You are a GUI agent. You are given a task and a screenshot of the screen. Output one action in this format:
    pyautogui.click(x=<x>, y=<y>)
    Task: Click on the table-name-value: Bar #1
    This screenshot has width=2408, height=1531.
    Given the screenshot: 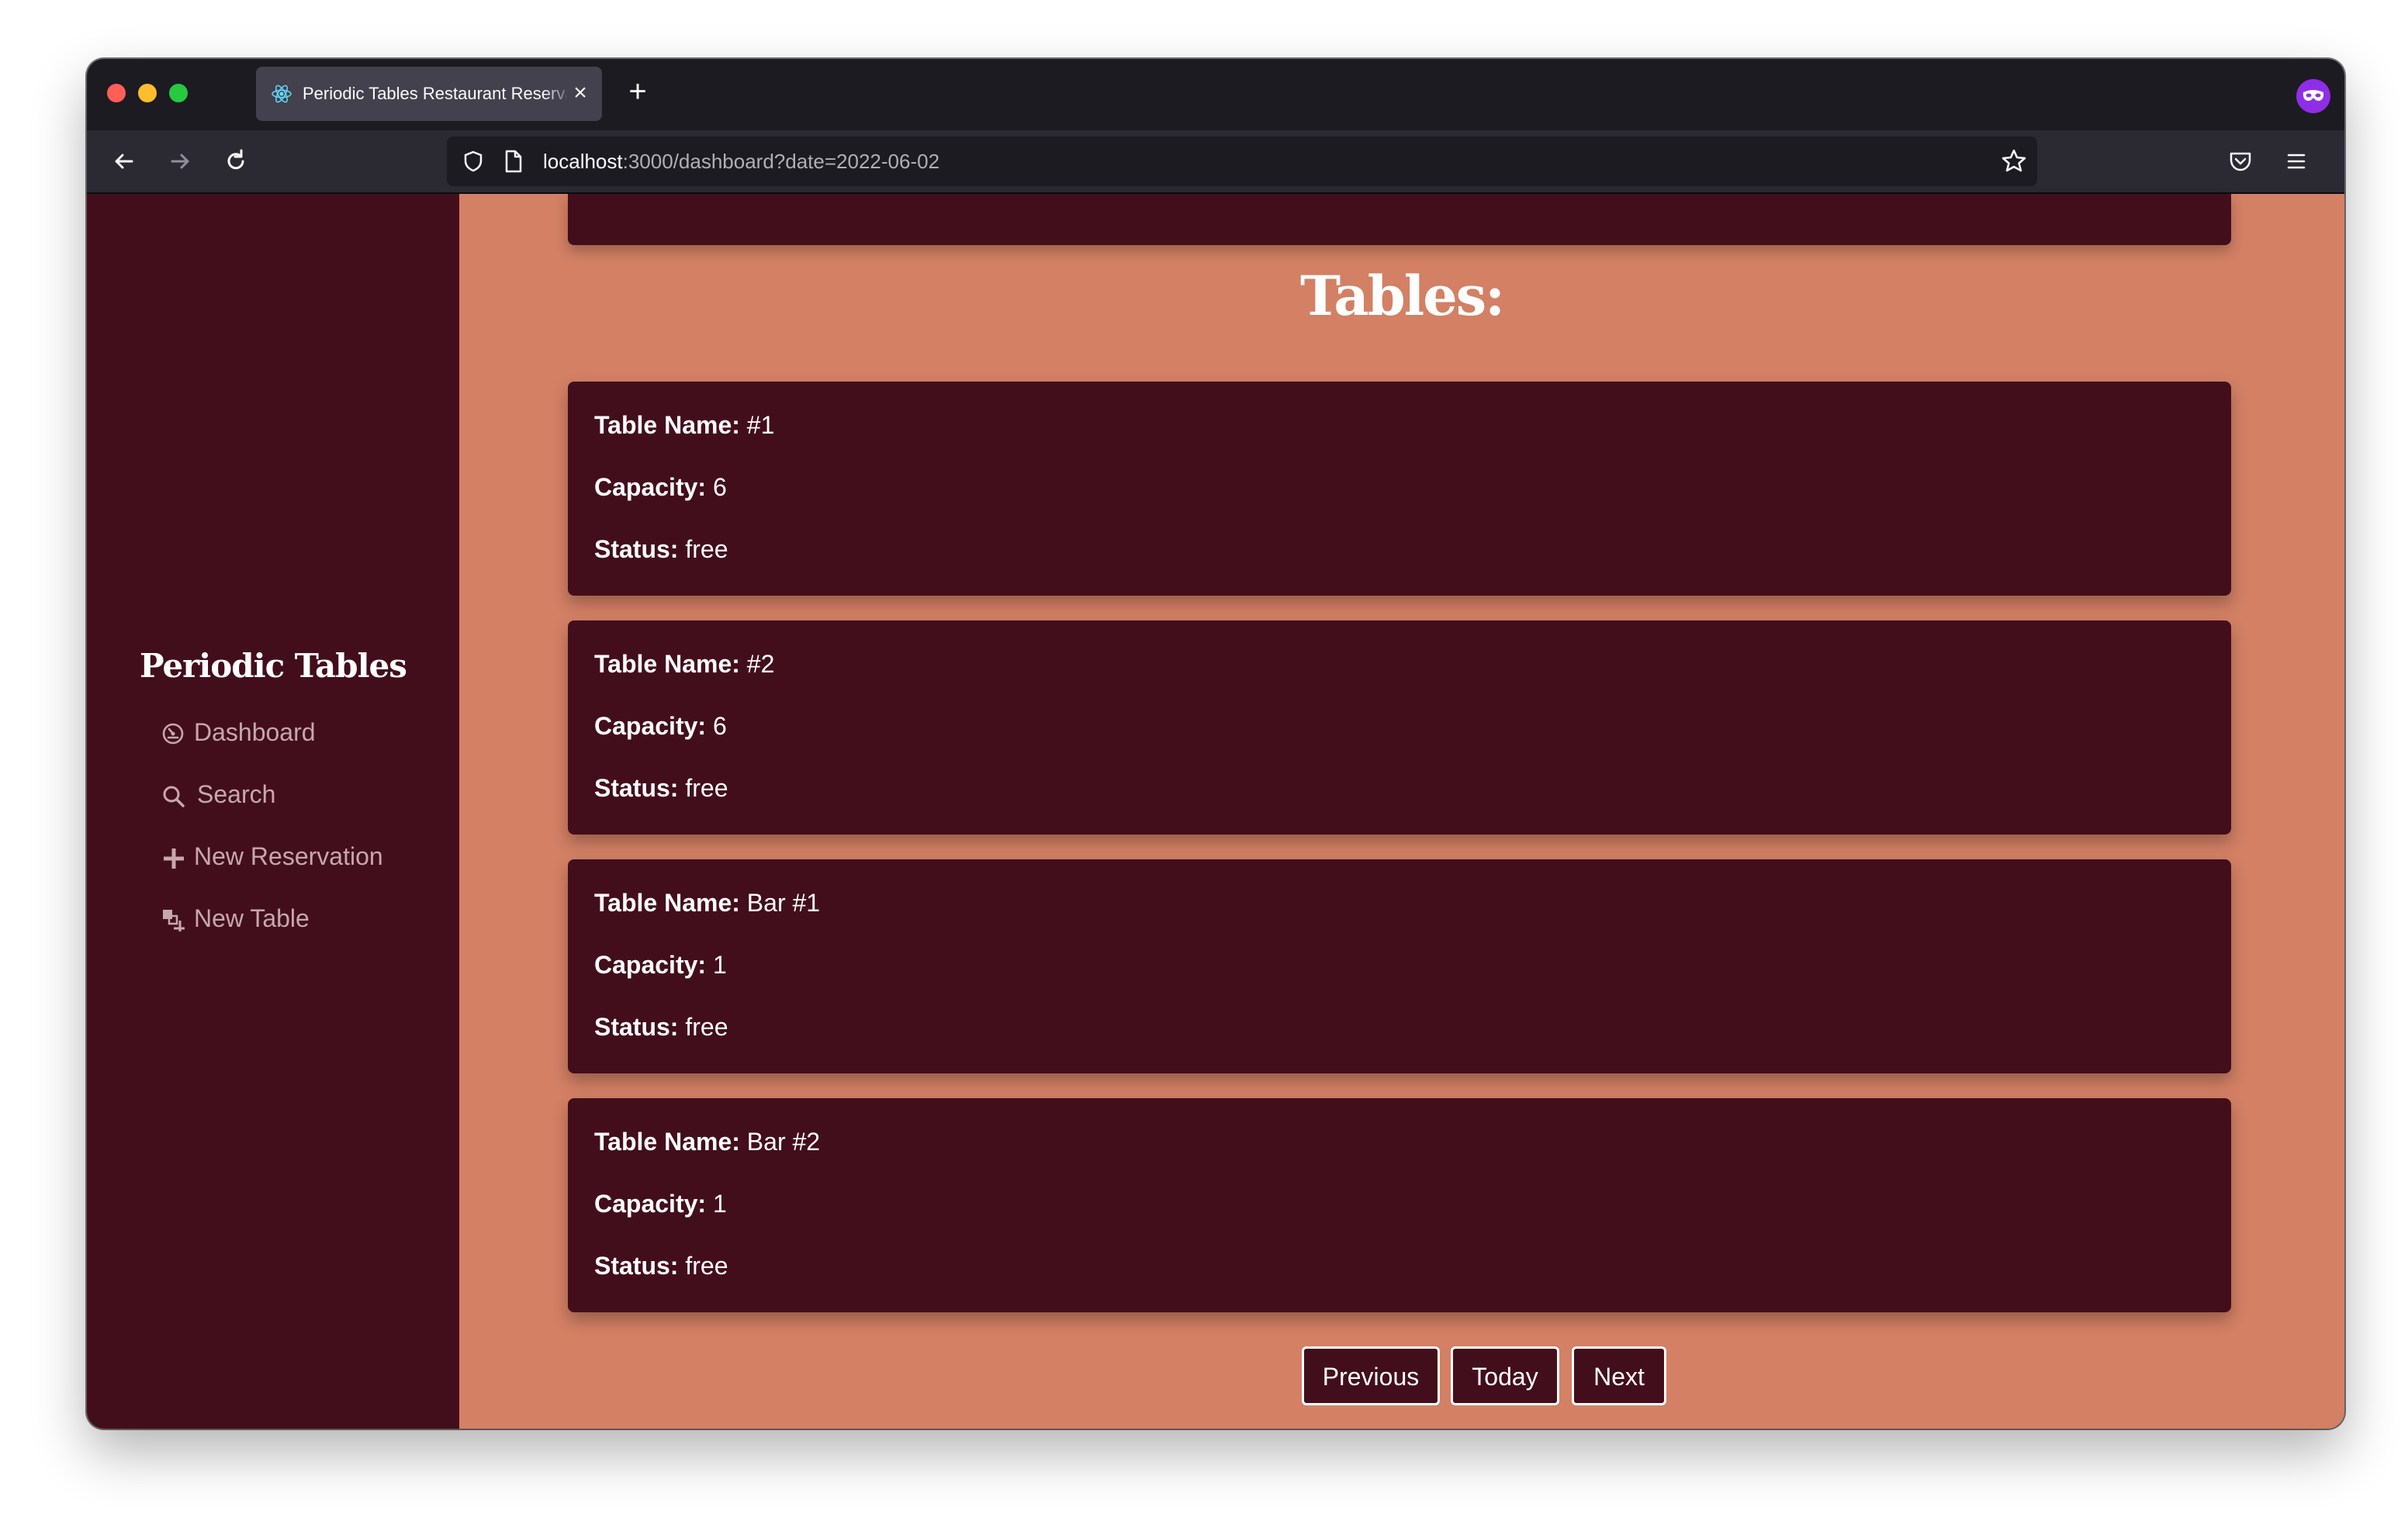 What is the action you would take?
    pyautogui.click(x=783, y=903)
    